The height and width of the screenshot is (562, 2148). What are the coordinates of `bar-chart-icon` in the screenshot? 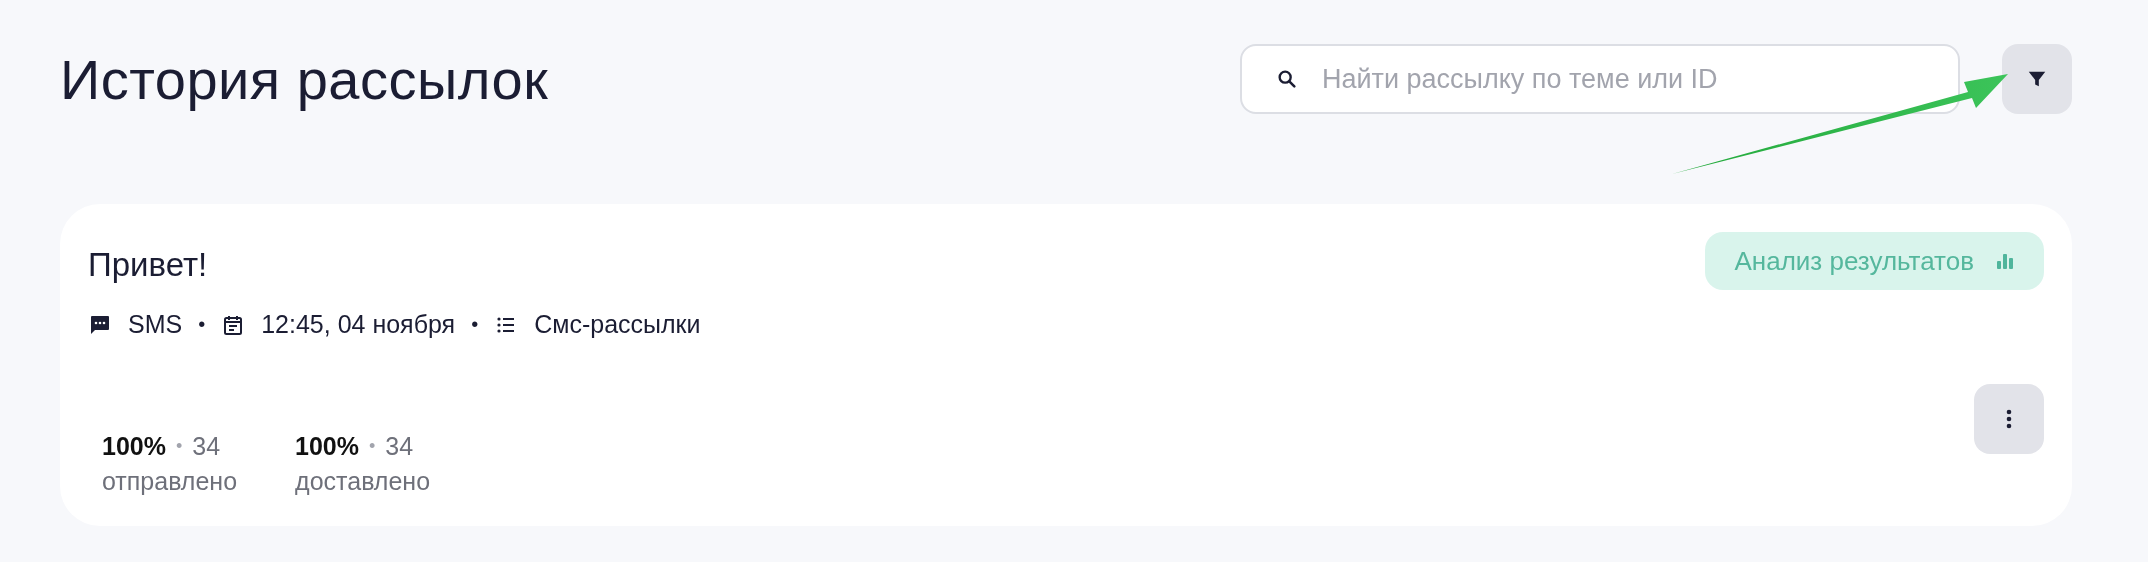 It's located at (2005, 261).